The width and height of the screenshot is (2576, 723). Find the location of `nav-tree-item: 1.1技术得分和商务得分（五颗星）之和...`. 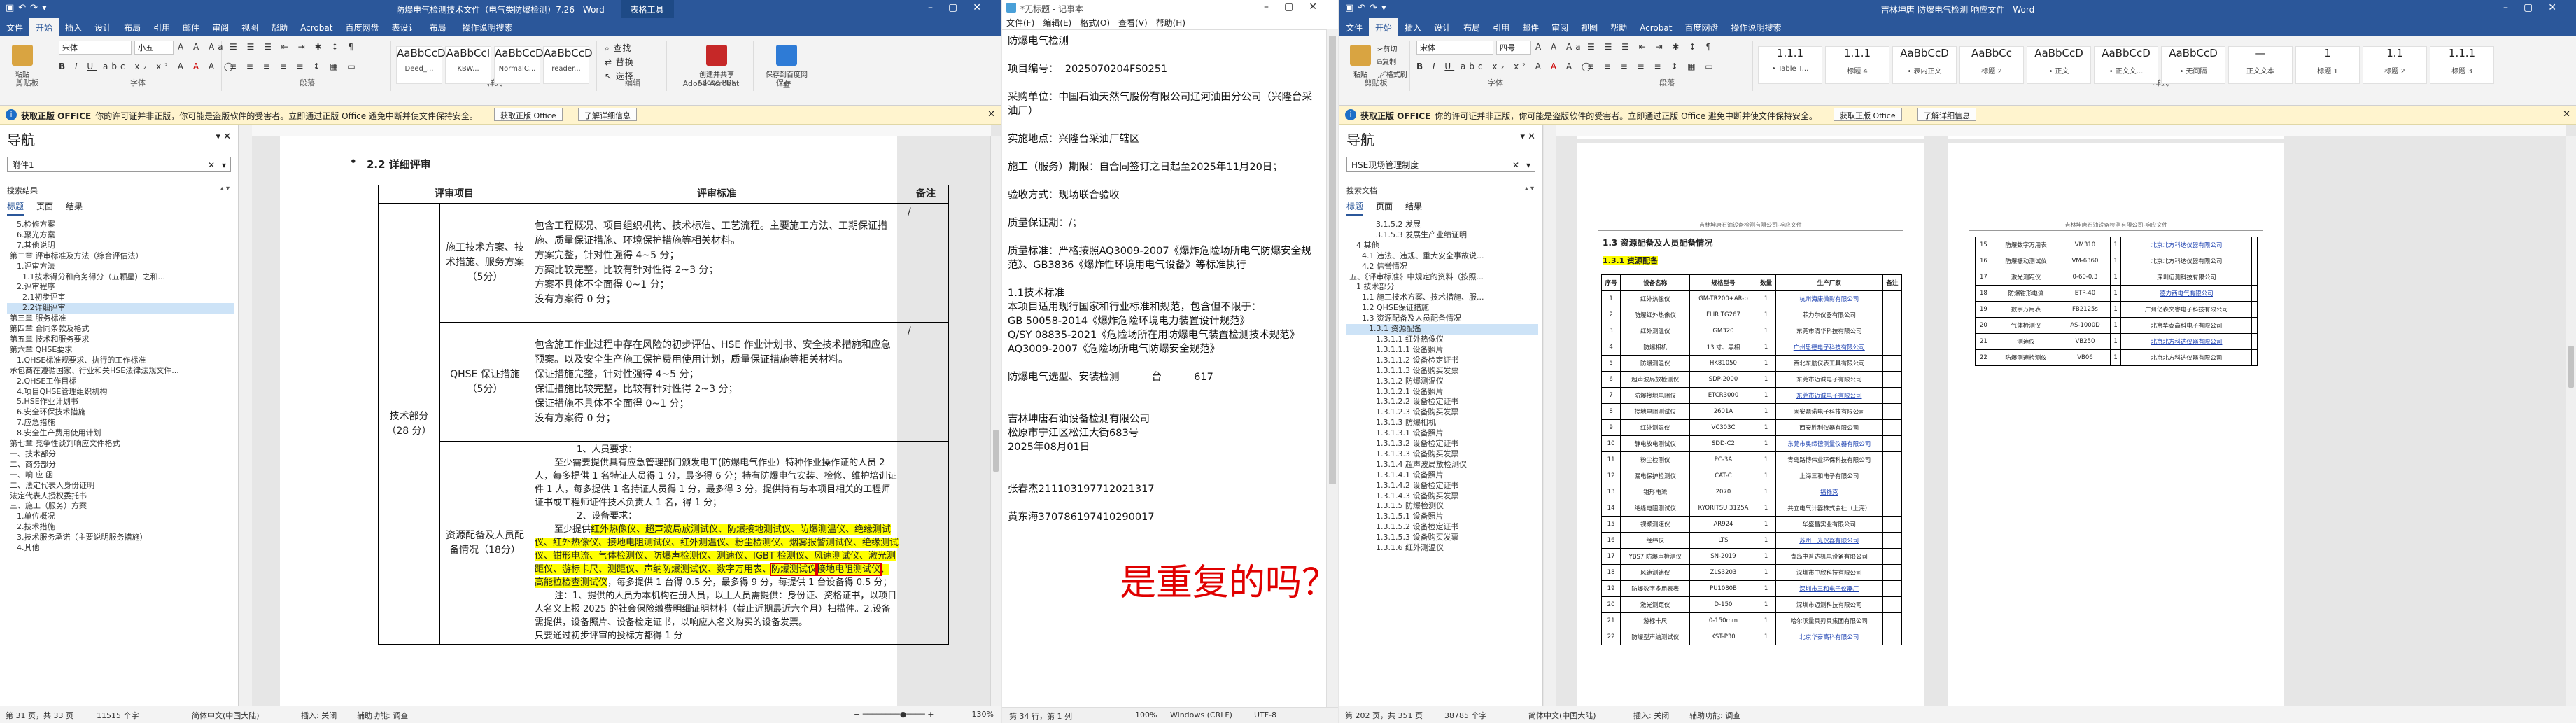

nav-tree-item: 1.1技术得分和商务得分（五颗星）之和... is located at coordinates (120, 277).